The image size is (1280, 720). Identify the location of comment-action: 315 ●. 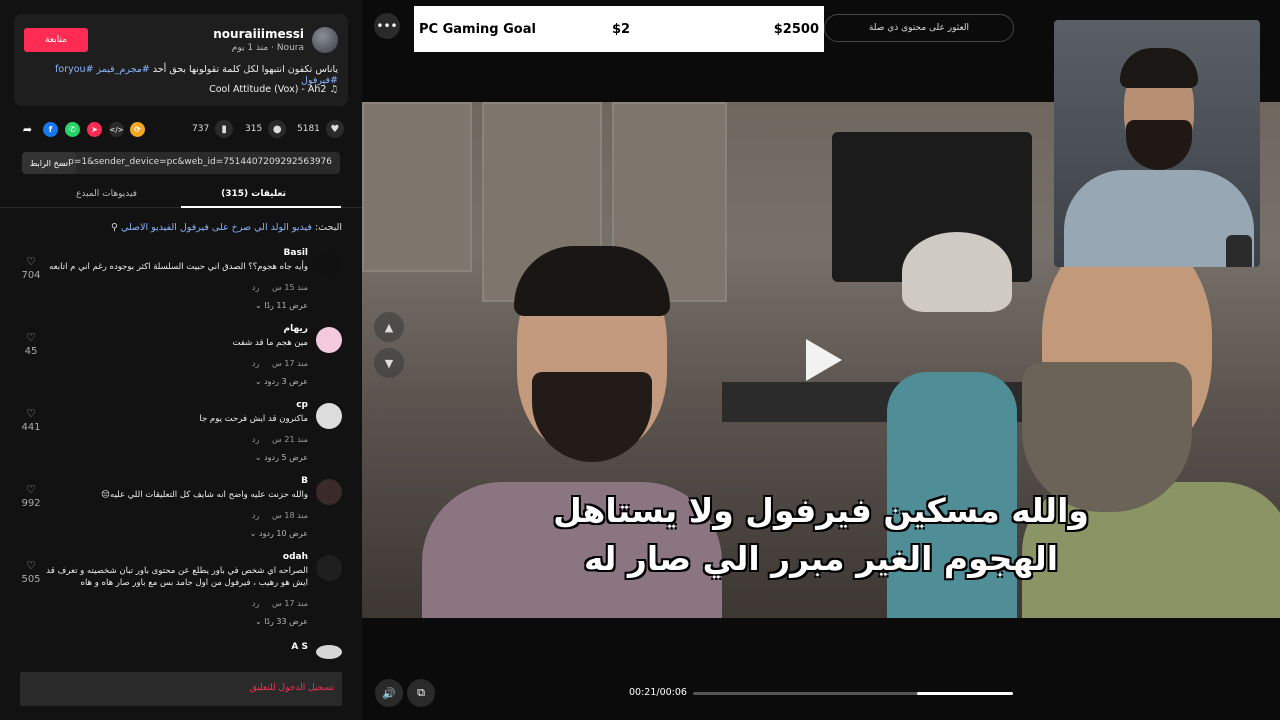
(266, 129).